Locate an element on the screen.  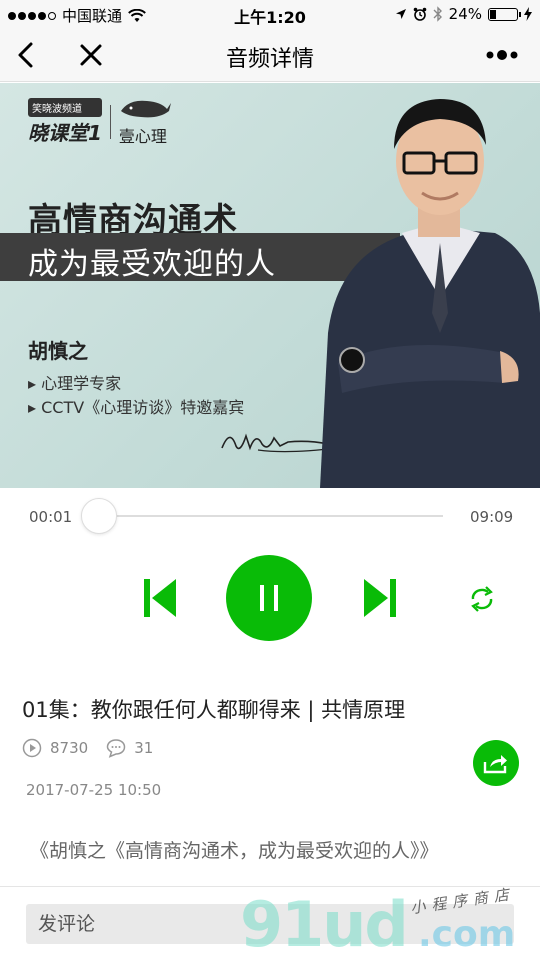
banner-subtitle: 成为最受欢迎的人 is located at coordinates (152, 264).